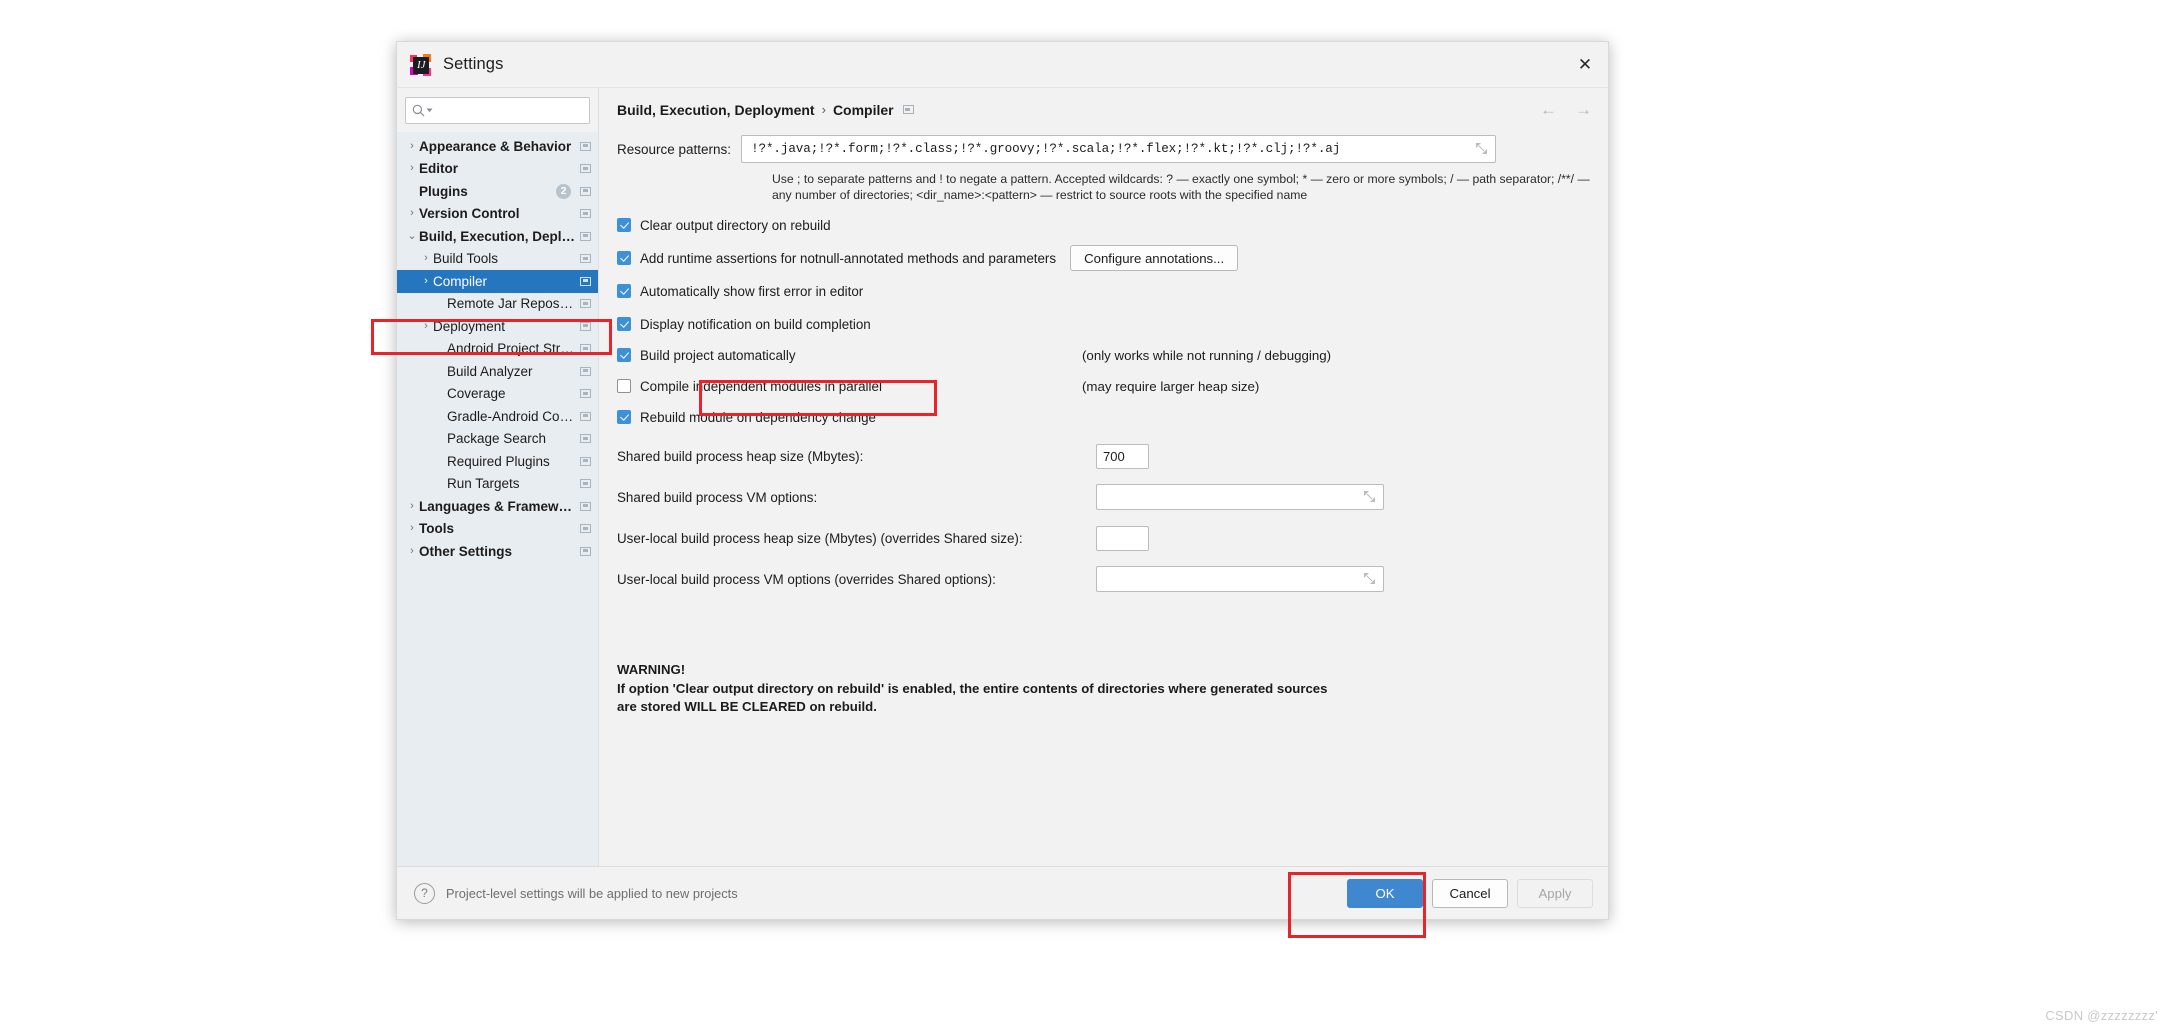 The image size is (2175, 1032). I want to click on sidebar-item-gradle-android-compiler: Gradle-Android Compiler, so click(497, 416).